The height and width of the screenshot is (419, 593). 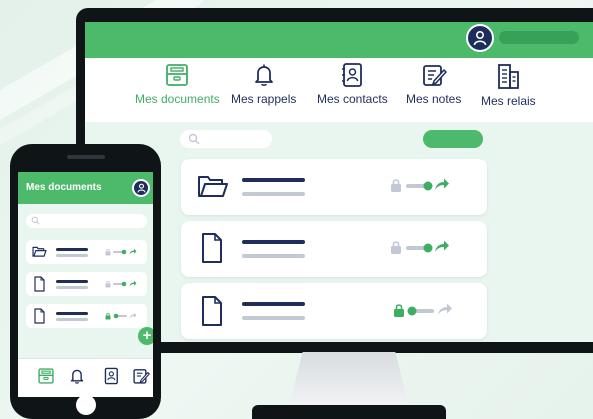 What do you see at coordinates (349, 381) in the screenshot?
I see `monitor-stand` at bounding box center [349, 381].